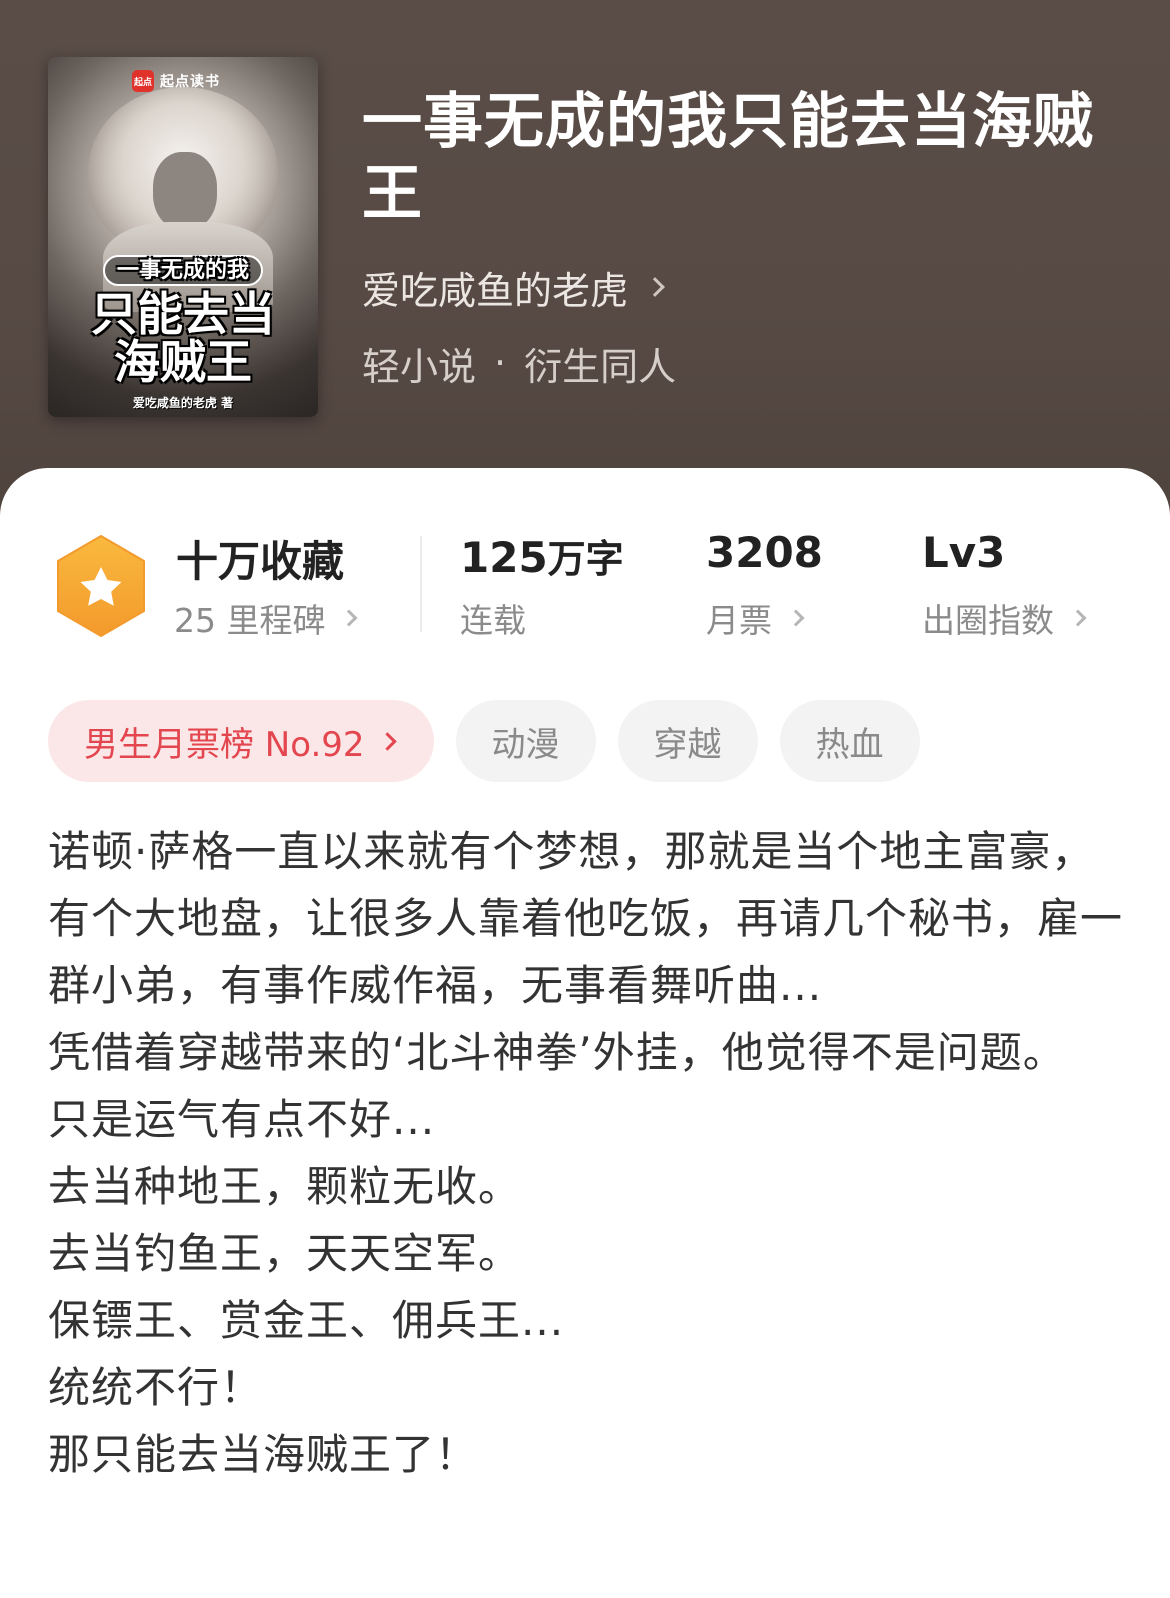 This screenshot has height=1598, width=1170. I want to click on genre-row: 轻小说 · 衍生同人, so click(519, 363).